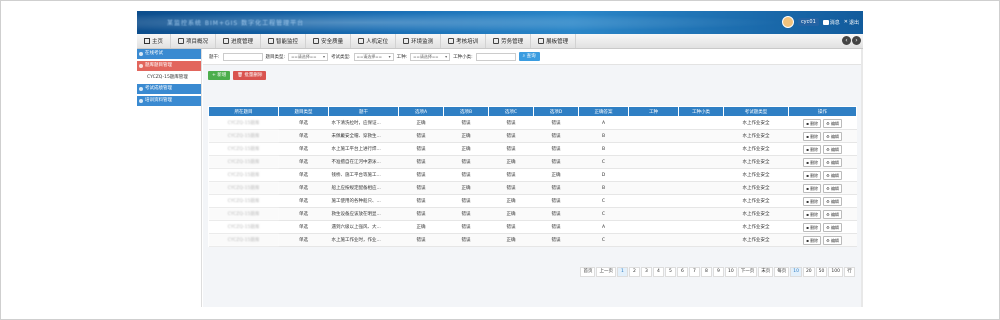 The height and width of the screenshot is (320, 1000). I want to click on stem-input, so click(242, 56).